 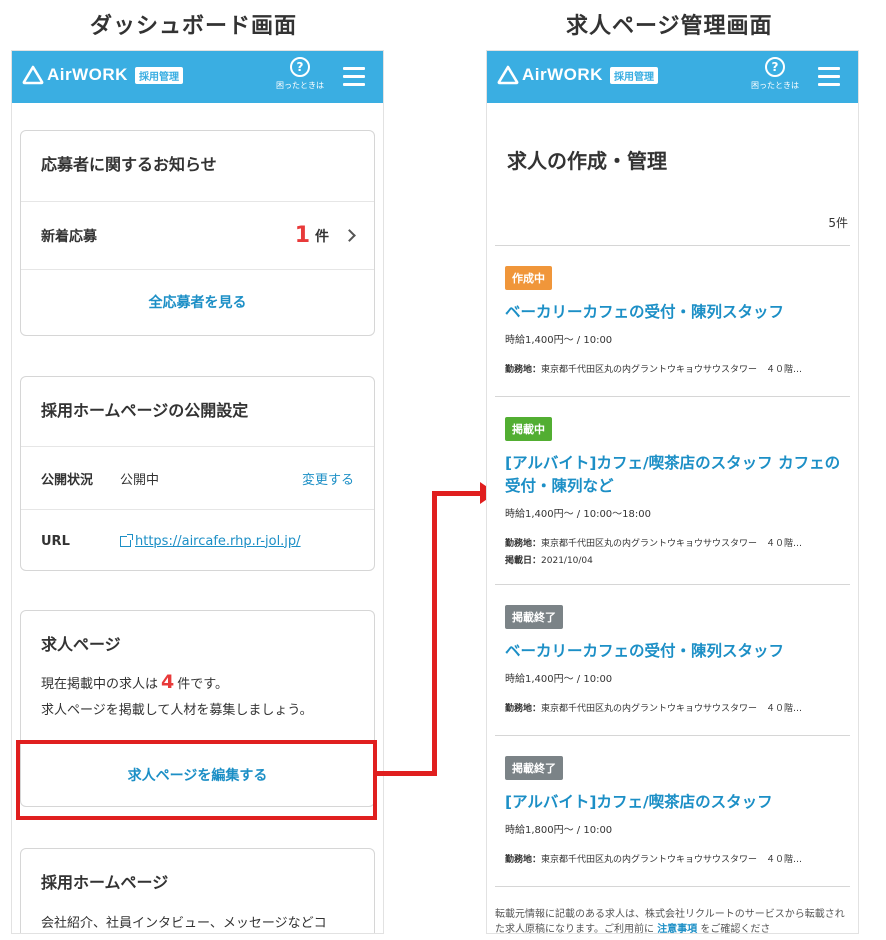 What do you see at coordinates (177, 694) in the screenshot?
I see `job-count-text: 現在掲載中の求人は 4 件です。 求人ページを掲載して人材を募集しましょう。` at bounding box center [177, 694].